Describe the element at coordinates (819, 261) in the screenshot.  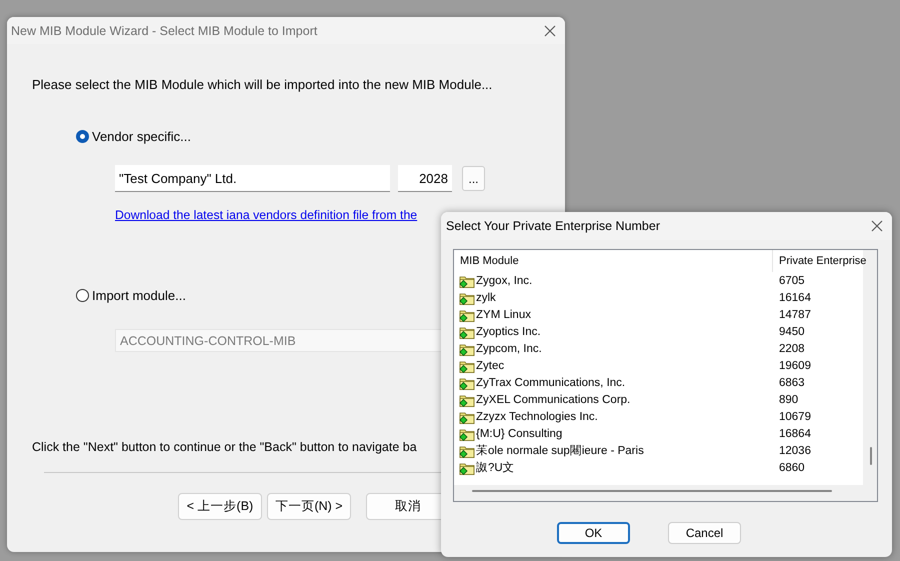
I see `column-header: Private Enterprise` at that location.